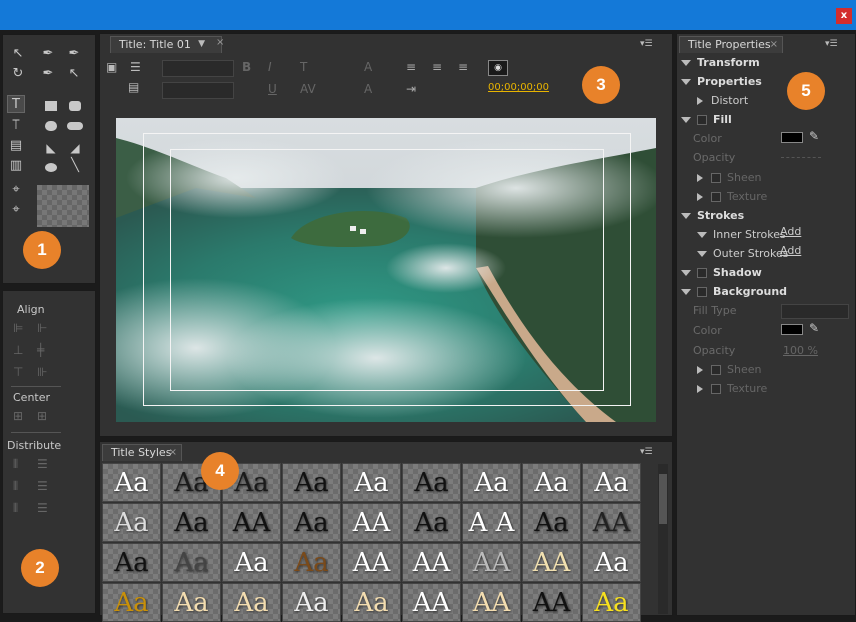 The height and width of the screenshot is (622, 856). What do you see at coordinates (518, 87) in the screenshot?
I see `timecode-display: 00;00;00;00` at bounding box center [518, 87].